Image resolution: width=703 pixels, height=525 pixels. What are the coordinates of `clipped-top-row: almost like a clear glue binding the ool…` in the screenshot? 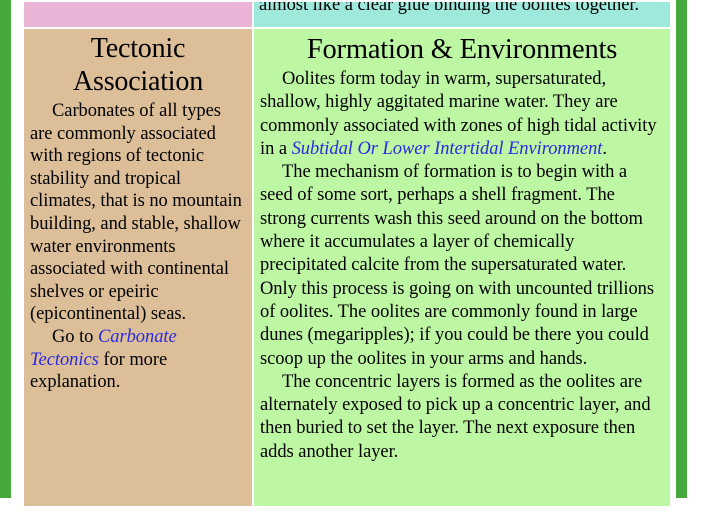 It's located at (347, 14).